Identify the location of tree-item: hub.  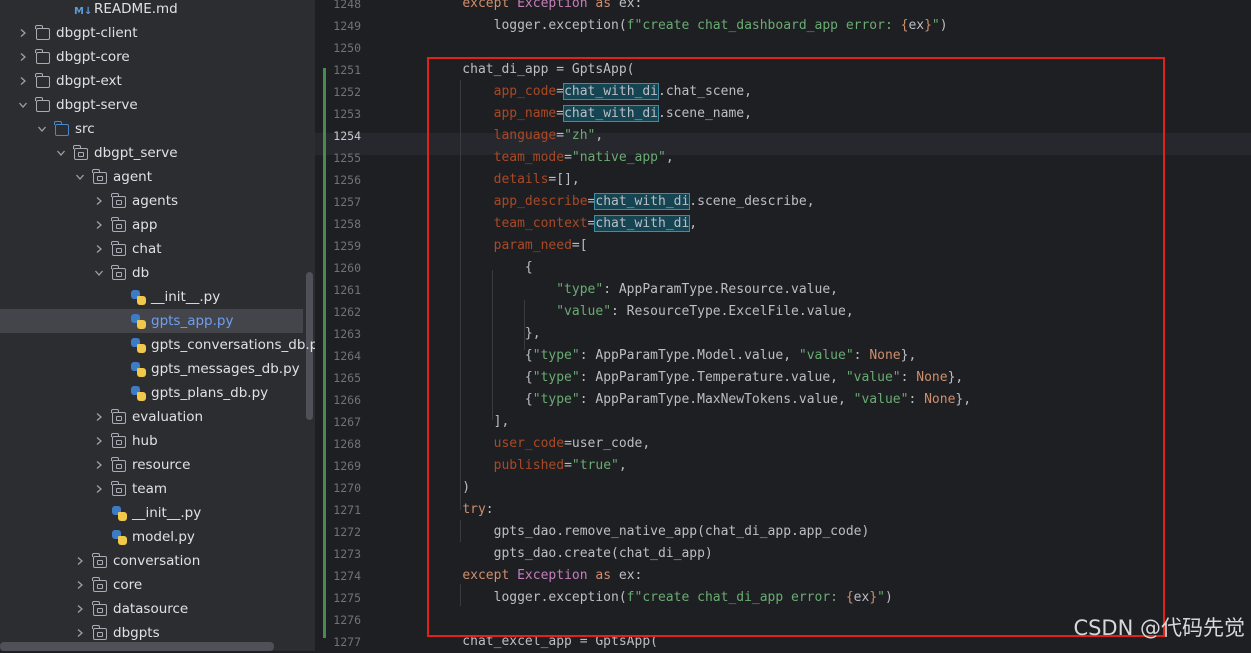
(157, 441).